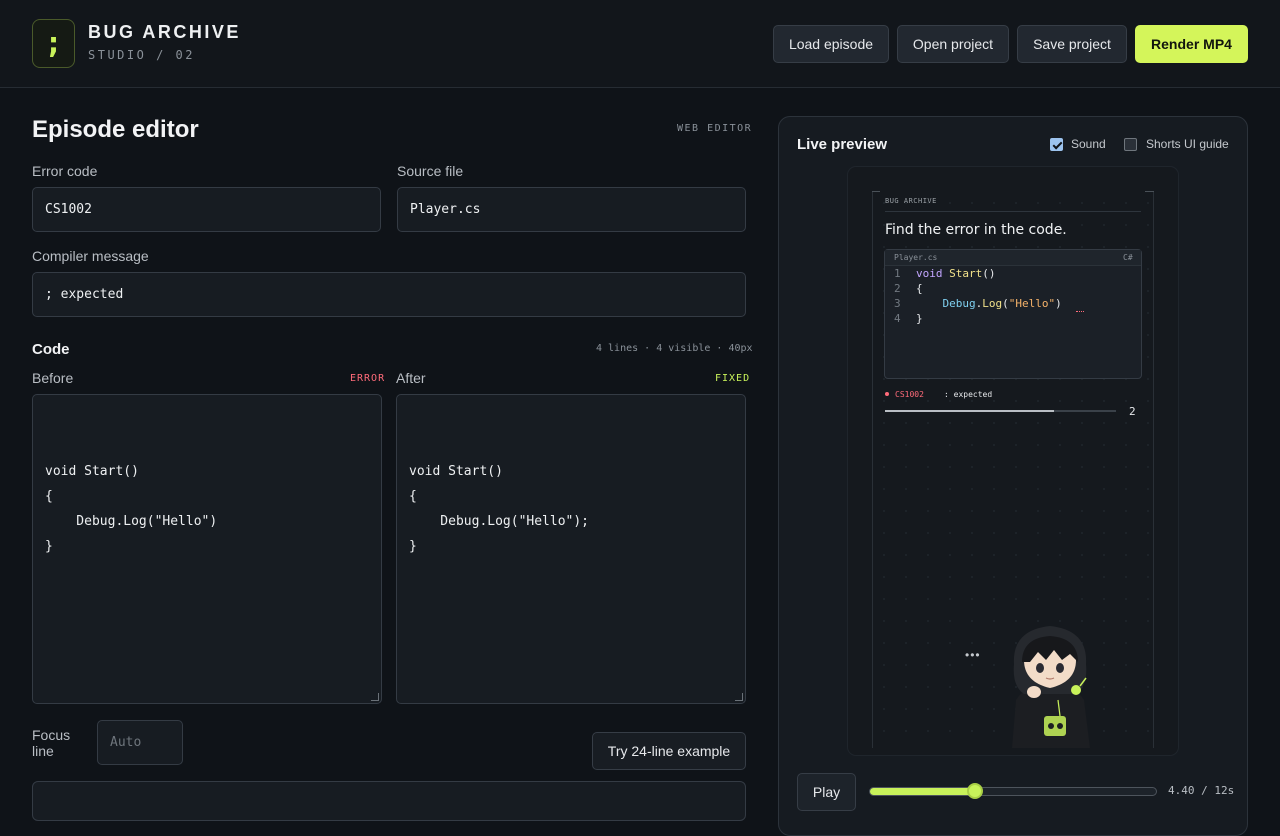  What do you see at coordinates (909, 394) in the screenshot?
I see `phone-error-code: CS1002` at bounding box center [909, 394].